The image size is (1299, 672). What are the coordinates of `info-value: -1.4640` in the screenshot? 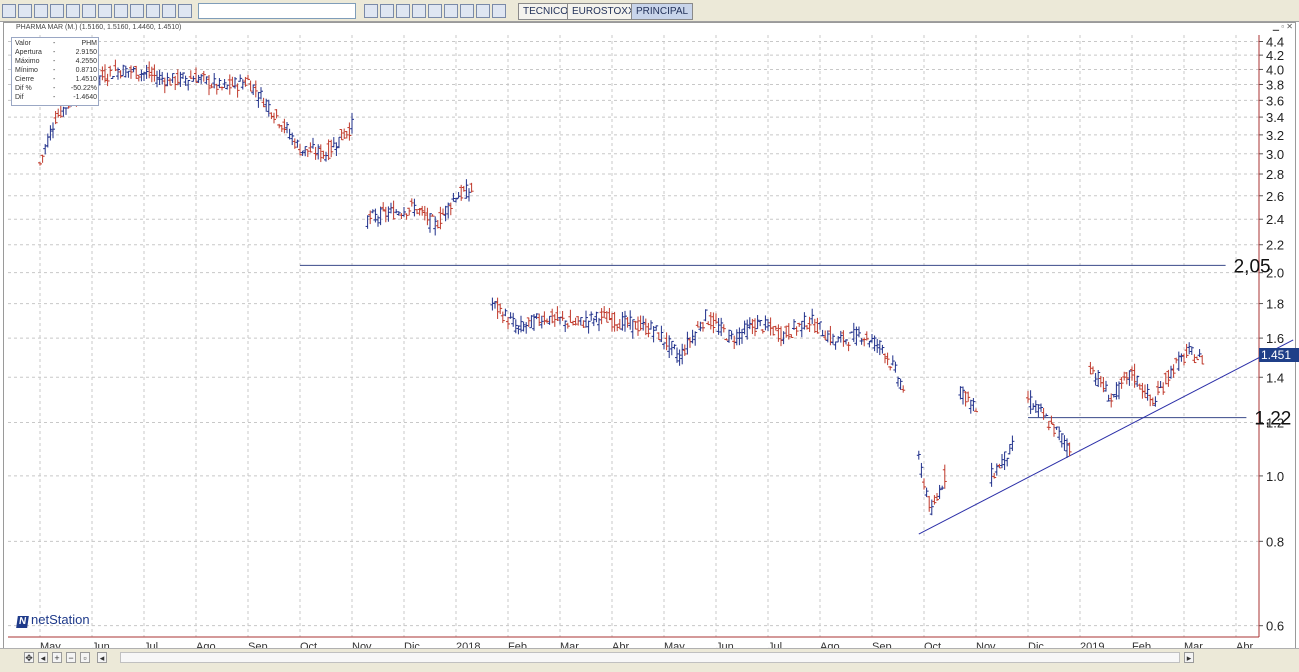 It's located at (85, 97).